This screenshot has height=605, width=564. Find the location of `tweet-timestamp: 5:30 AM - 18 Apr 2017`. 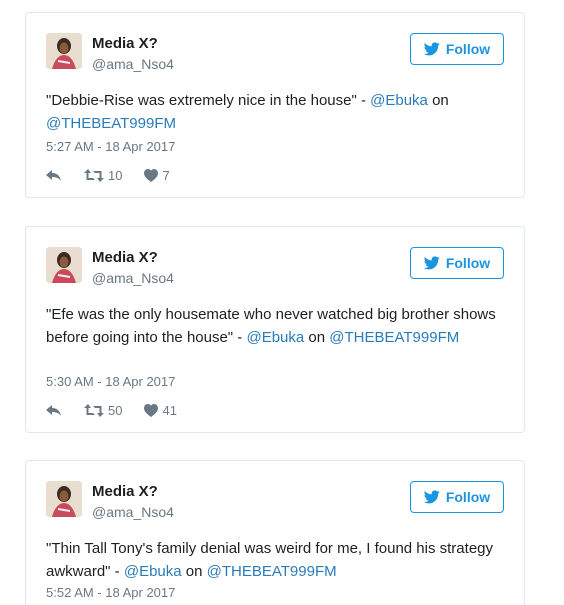

tweet-timestamp: 5:30 AM - 18 Apr 2017 is located at coordinates (110, 381).